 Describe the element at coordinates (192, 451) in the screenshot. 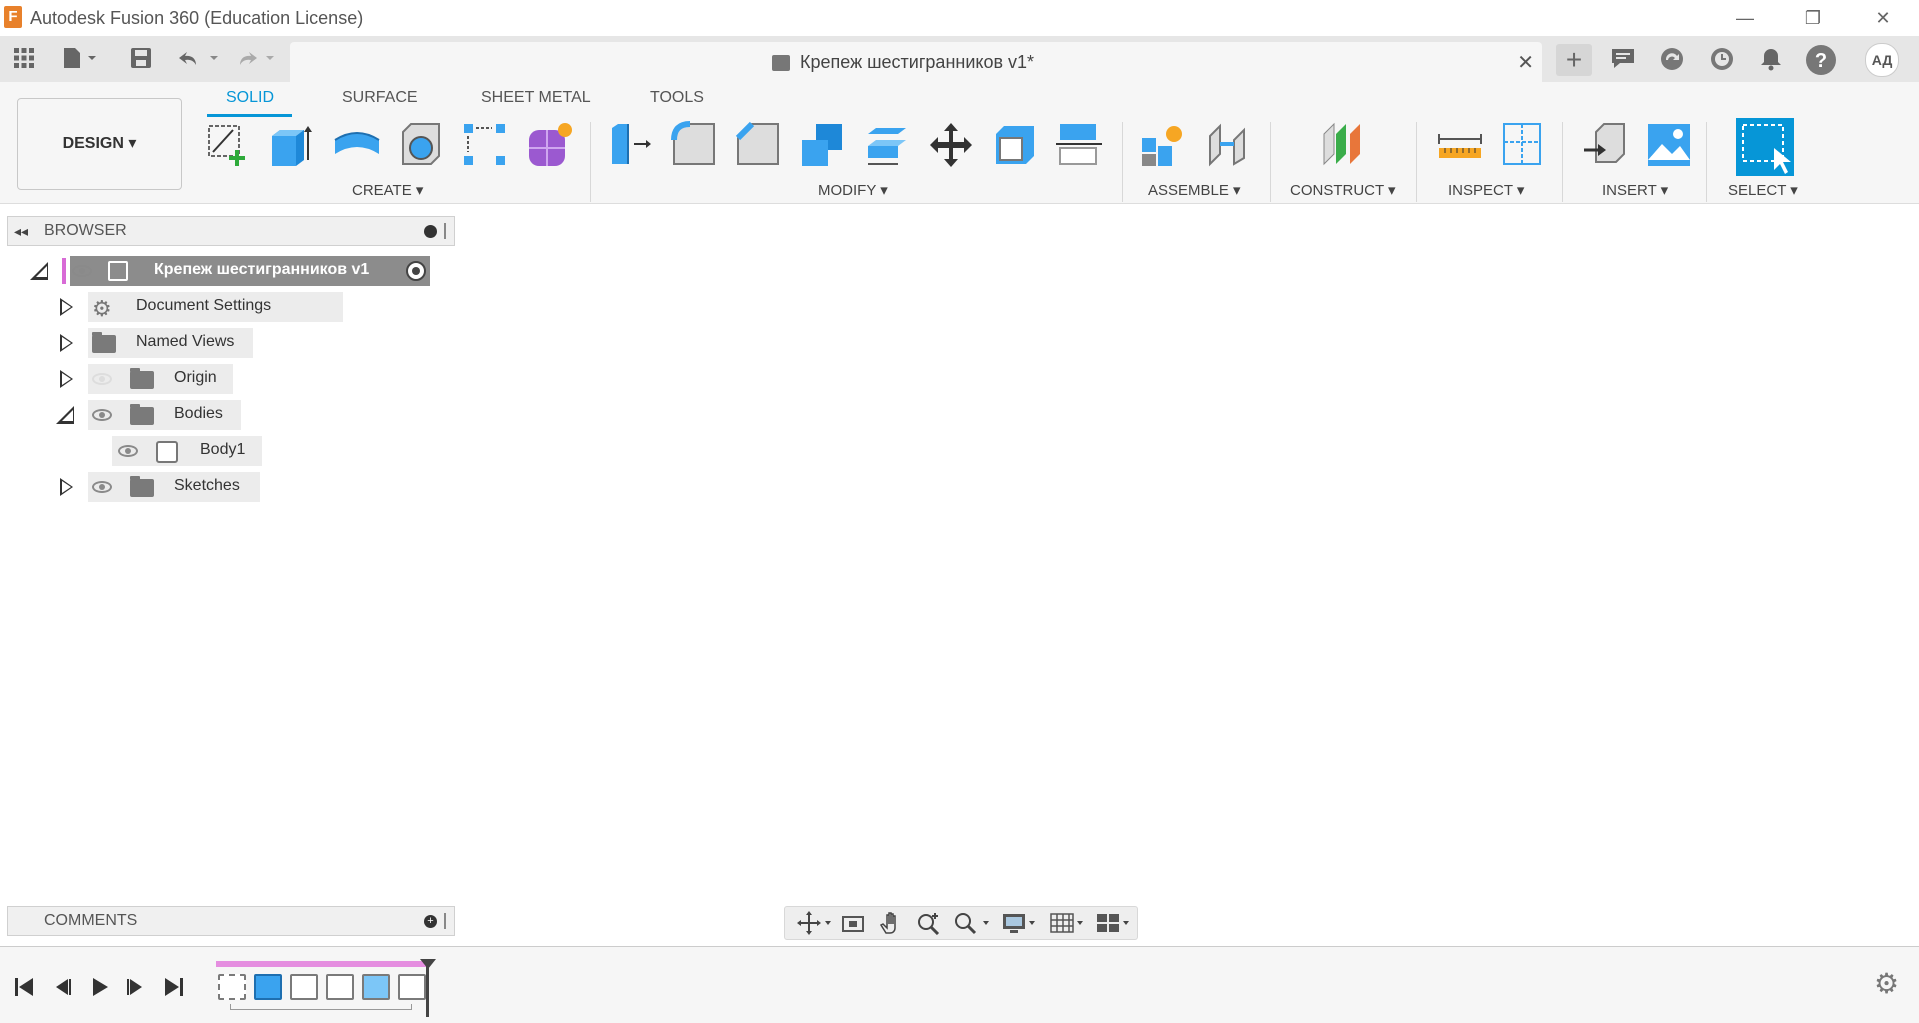

I see `browser-item-body1: Body1` at that location.